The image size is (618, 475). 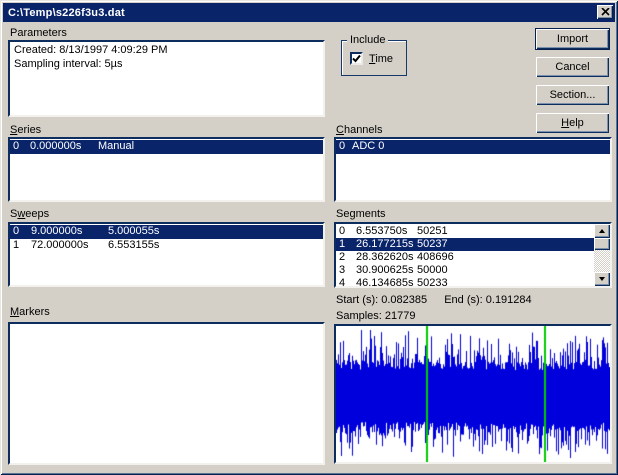 I want to click on include-group-label: Include, so click(x=368, y=40).